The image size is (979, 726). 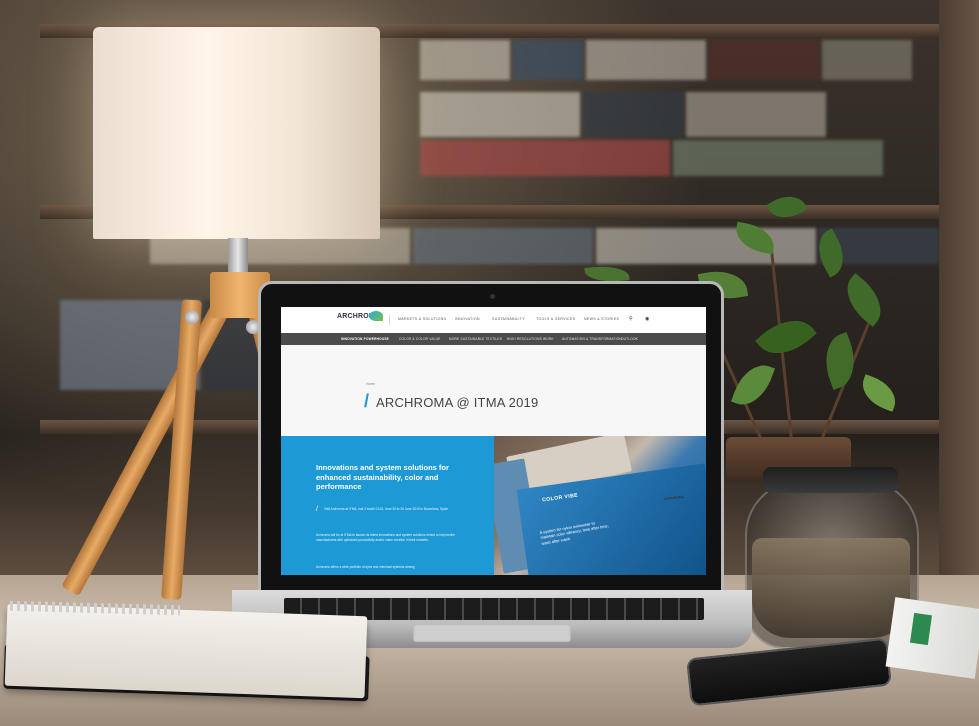 I want to click on intro-accent-slash: /, so click(x=317, y=509).